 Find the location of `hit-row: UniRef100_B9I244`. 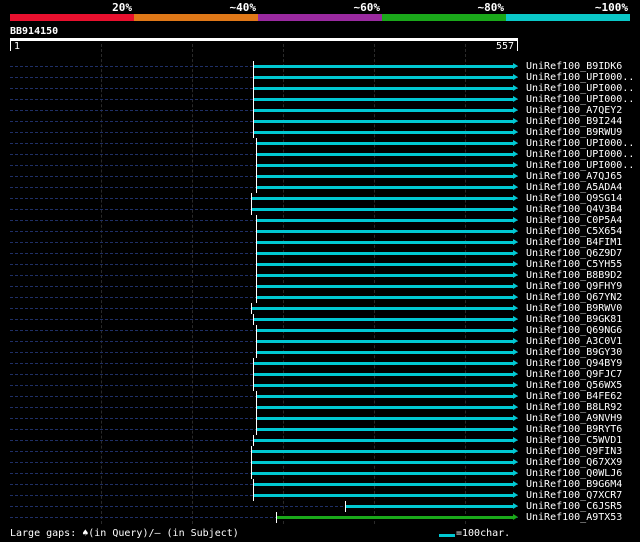

hit-row: UniRef100_B9I244 is located at coordinates (320, 121).